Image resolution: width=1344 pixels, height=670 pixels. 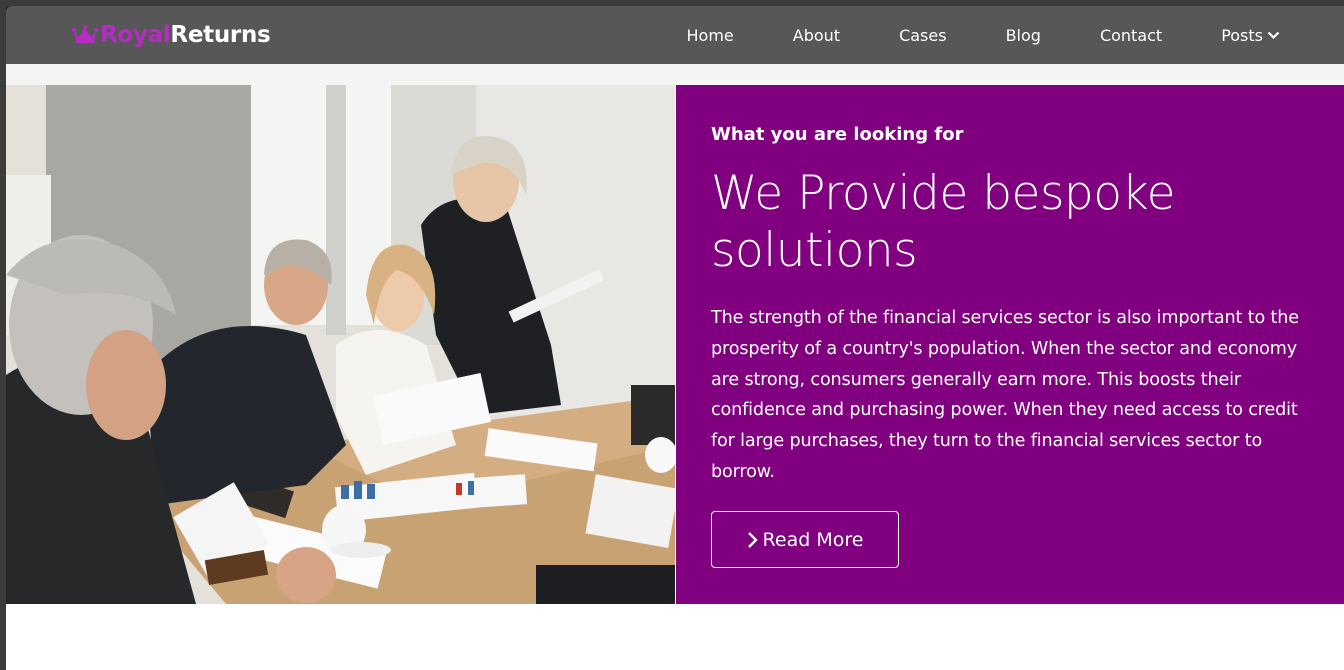 What do you see at coordinates (710, 35) in the screenshot?
I see `nav-home: Home` at bounding box center [710, 35].